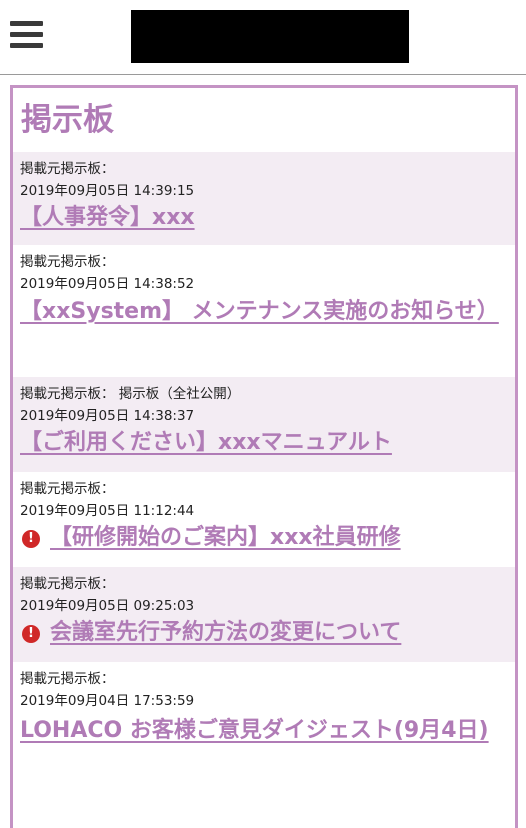 The height and width of the screenshot is (828, 526). Describe the element at coordinates (107, 606) in the screenshot. I see `post-datetime: 2019年09月05日 09:25:03` at that location.